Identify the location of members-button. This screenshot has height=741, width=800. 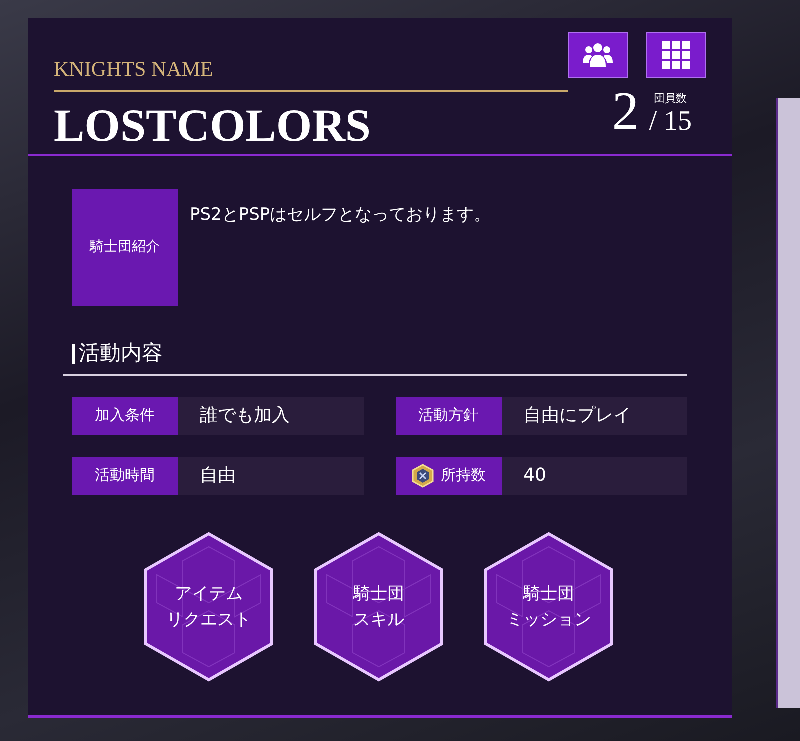
(598, 55).